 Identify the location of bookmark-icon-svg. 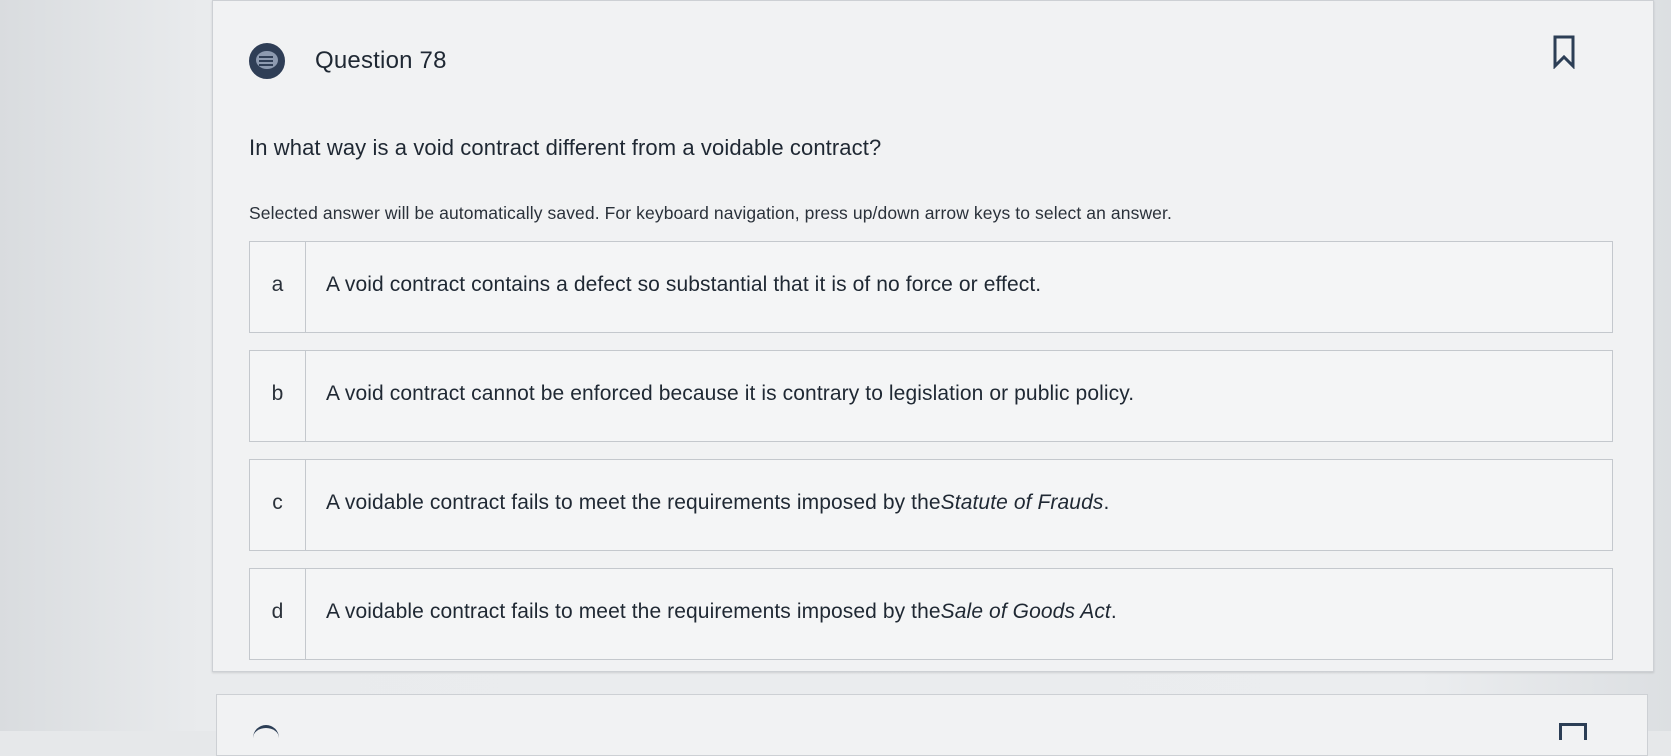
(1564, 52).